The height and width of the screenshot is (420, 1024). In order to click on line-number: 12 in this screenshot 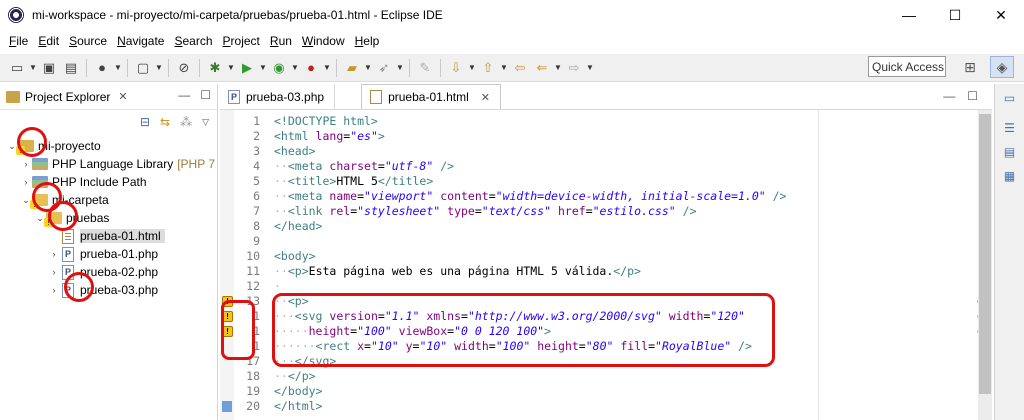, I will do `click(253, 286)`.